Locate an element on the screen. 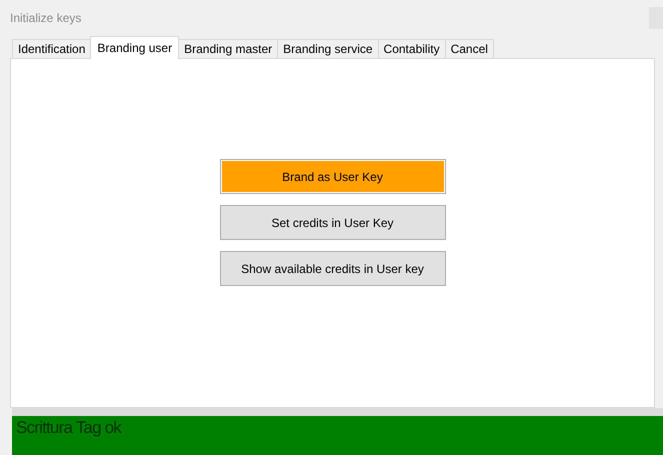  action-button: Show available credits in User key is located at coordinates (333, 268).